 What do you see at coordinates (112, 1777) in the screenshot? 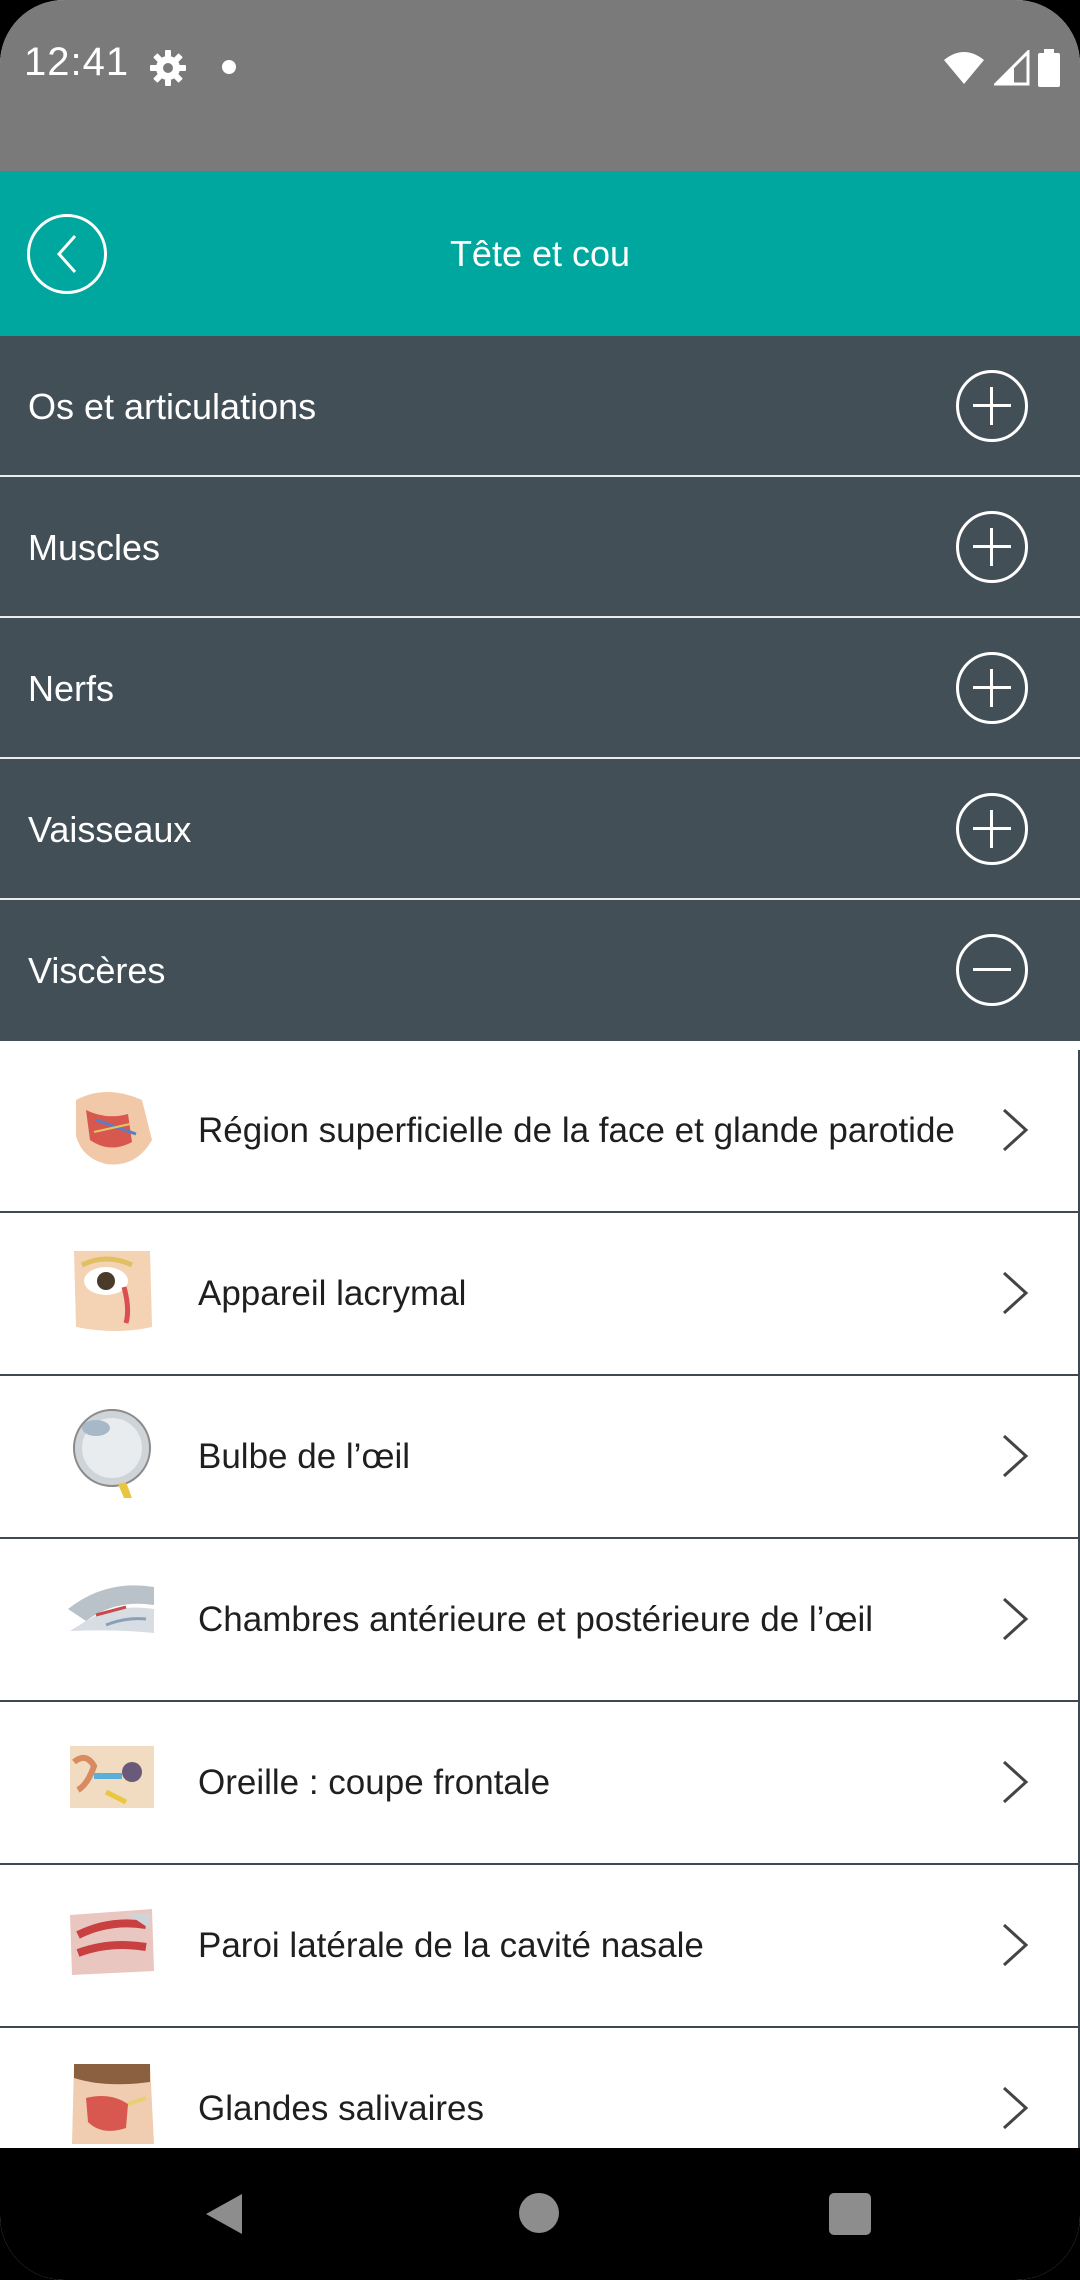
I see `ear-section-illustration` at bounding box center [112, 1777].